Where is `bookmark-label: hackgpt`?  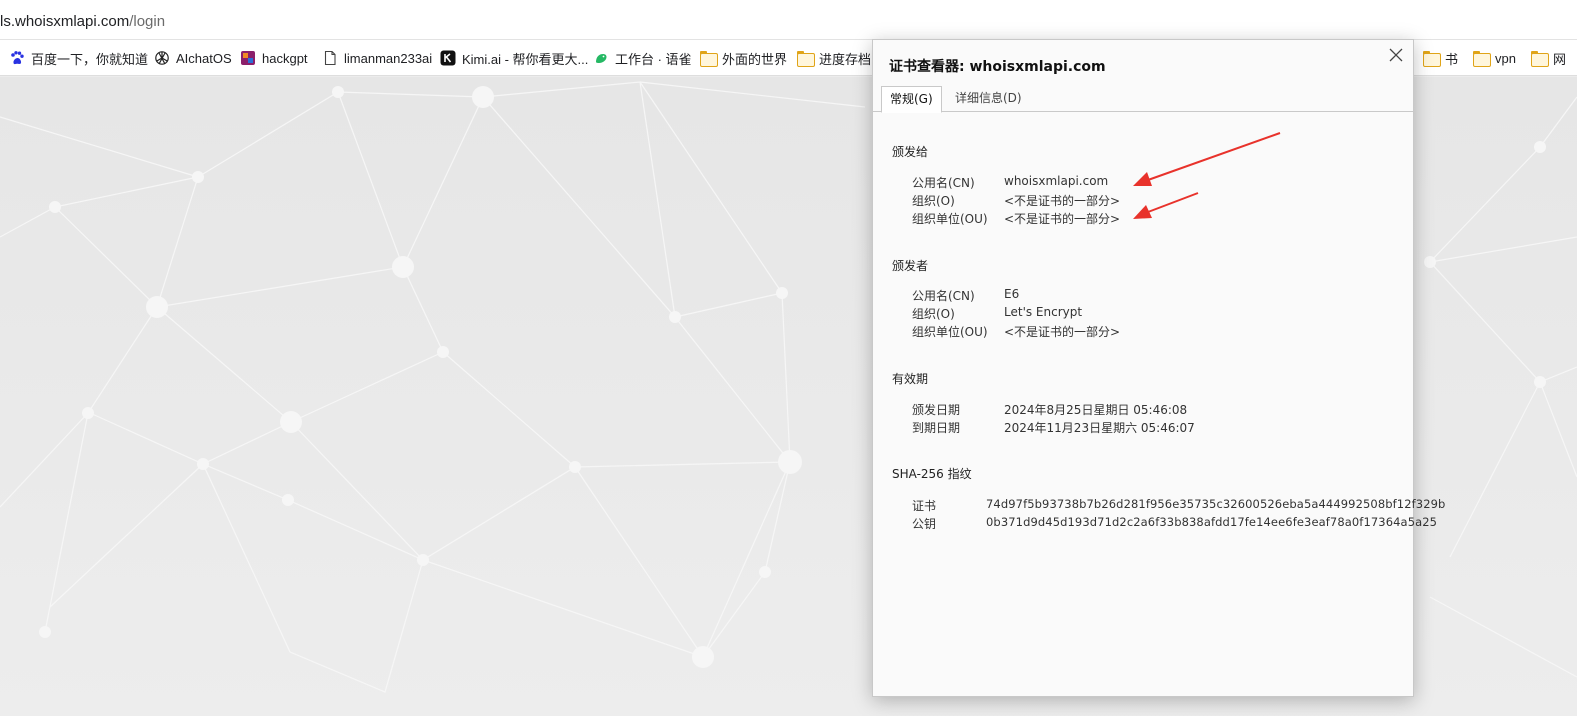 bookmark-label: hackgpt is located at coordinates (285, 58).